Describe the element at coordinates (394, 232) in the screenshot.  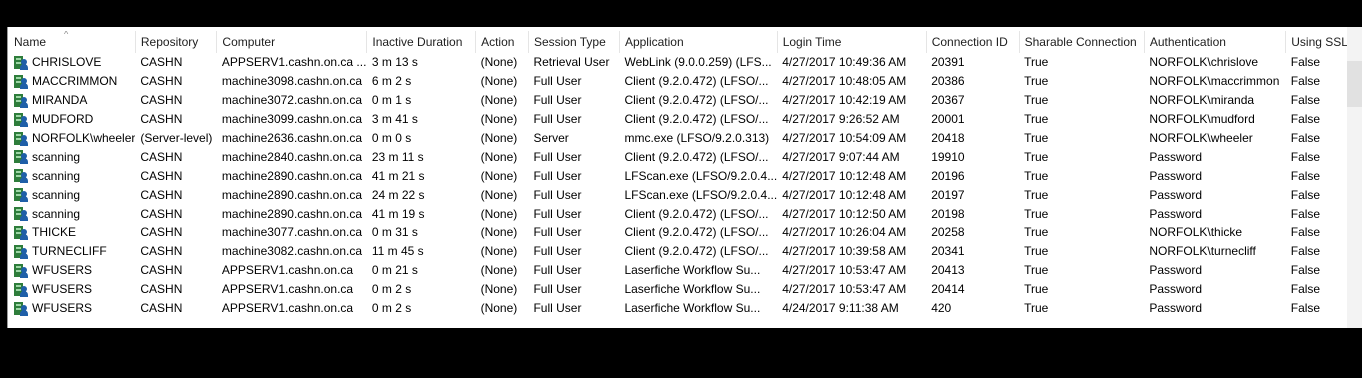
I see `cell-inactive-duration: 0 m 31 s` at that location.